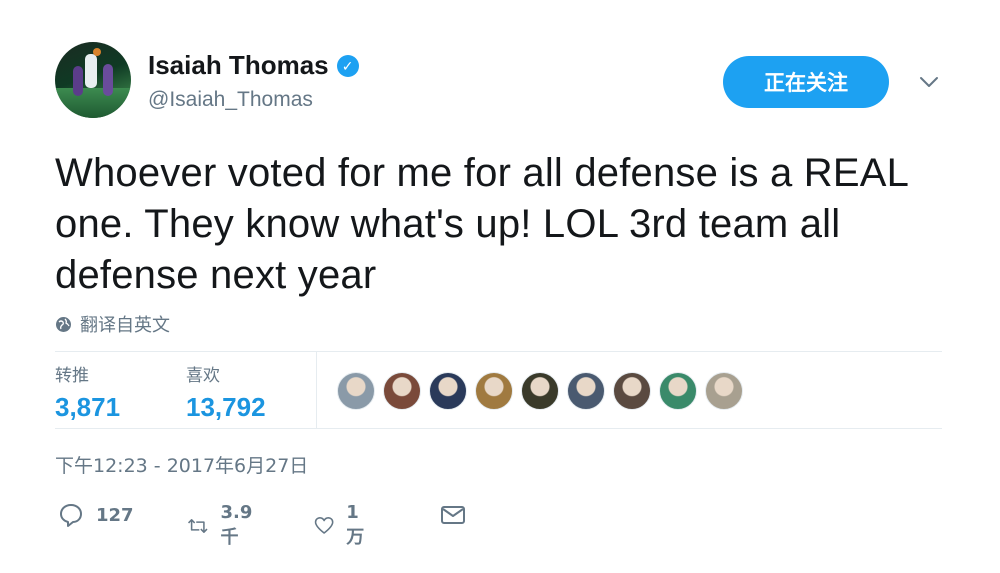 This screenshot has width=1000, height=573. Describe the element at coordinates (197, 525) in the screenshot. I see `retweet-icon` at that location.